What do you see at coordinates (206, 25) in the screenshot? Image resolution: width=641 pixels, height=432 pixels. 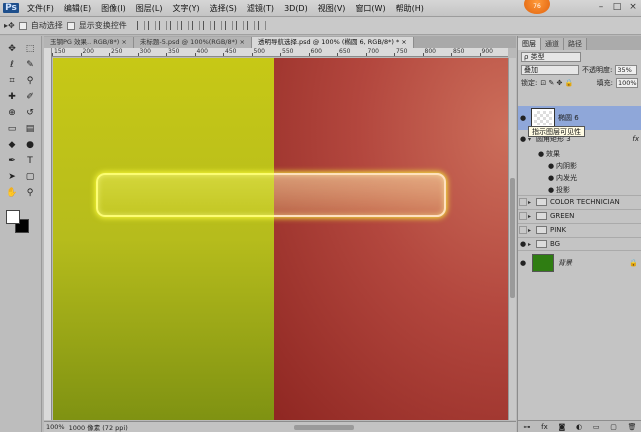 I see `distribute-1-icon` at bounding box center [206, 25].